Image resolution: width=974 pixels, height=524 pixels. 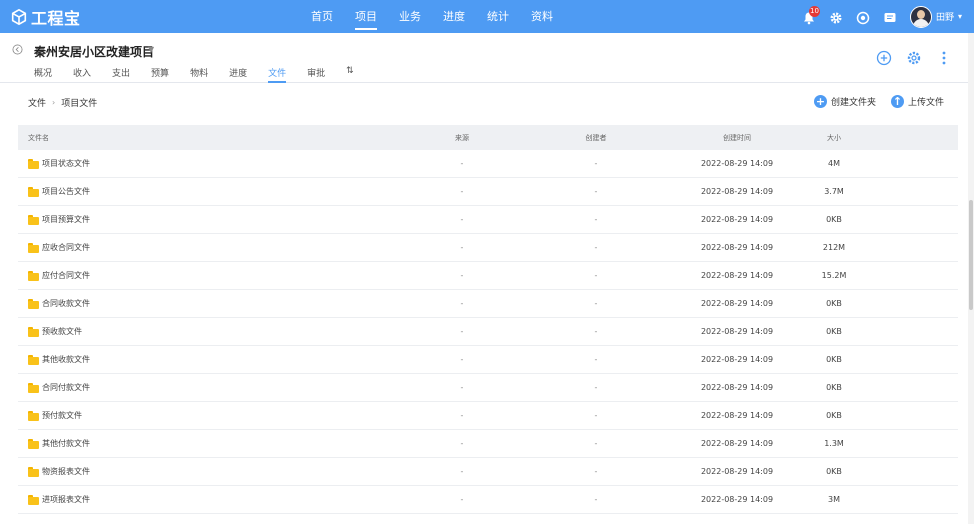 I want to click on file-name-cell: 预付款文件, so click(x=208, y=415).